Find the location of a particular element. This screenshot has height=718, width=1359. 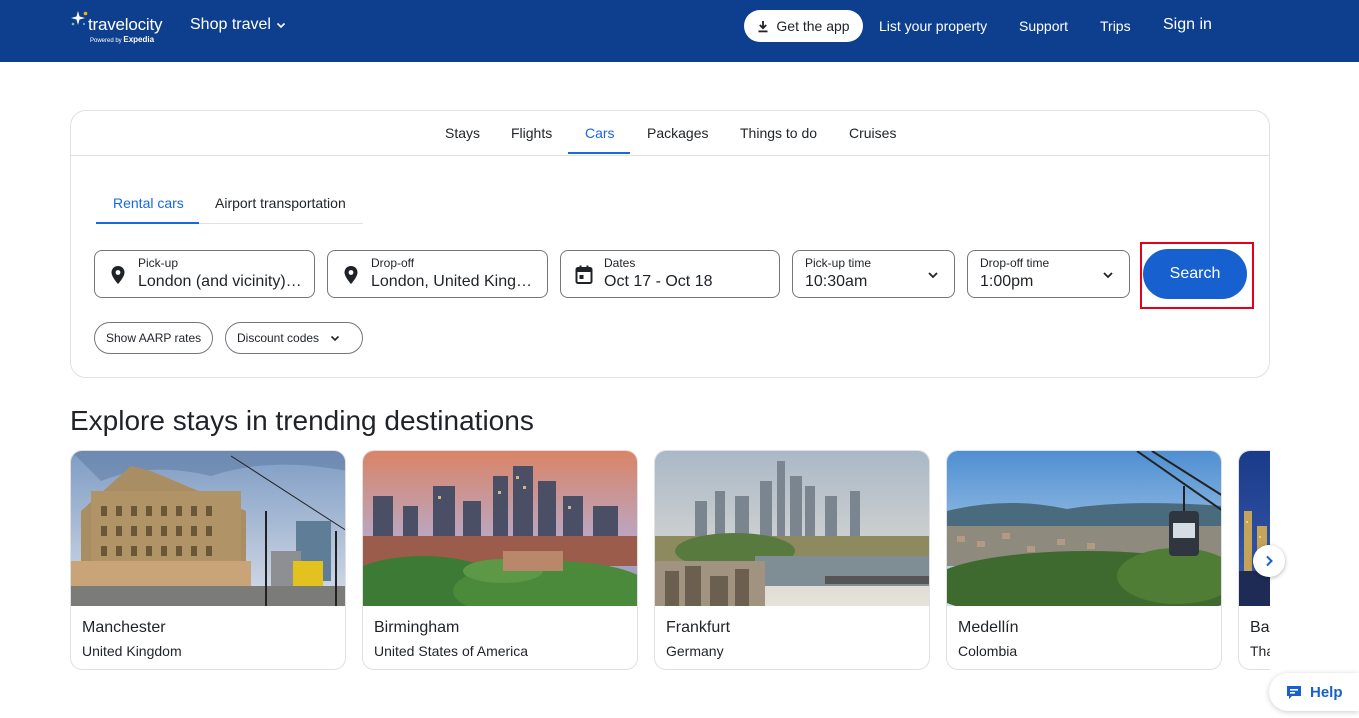

dropoff-time-value: 1:00pm is located at coordinates (1007, 281).